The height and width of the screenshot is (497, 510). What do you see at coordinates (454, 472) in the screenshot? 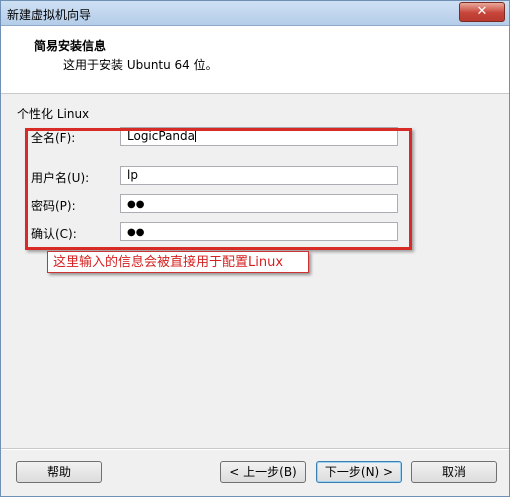
I see `cancel-button: 取消` at bounding box center [454, 472].